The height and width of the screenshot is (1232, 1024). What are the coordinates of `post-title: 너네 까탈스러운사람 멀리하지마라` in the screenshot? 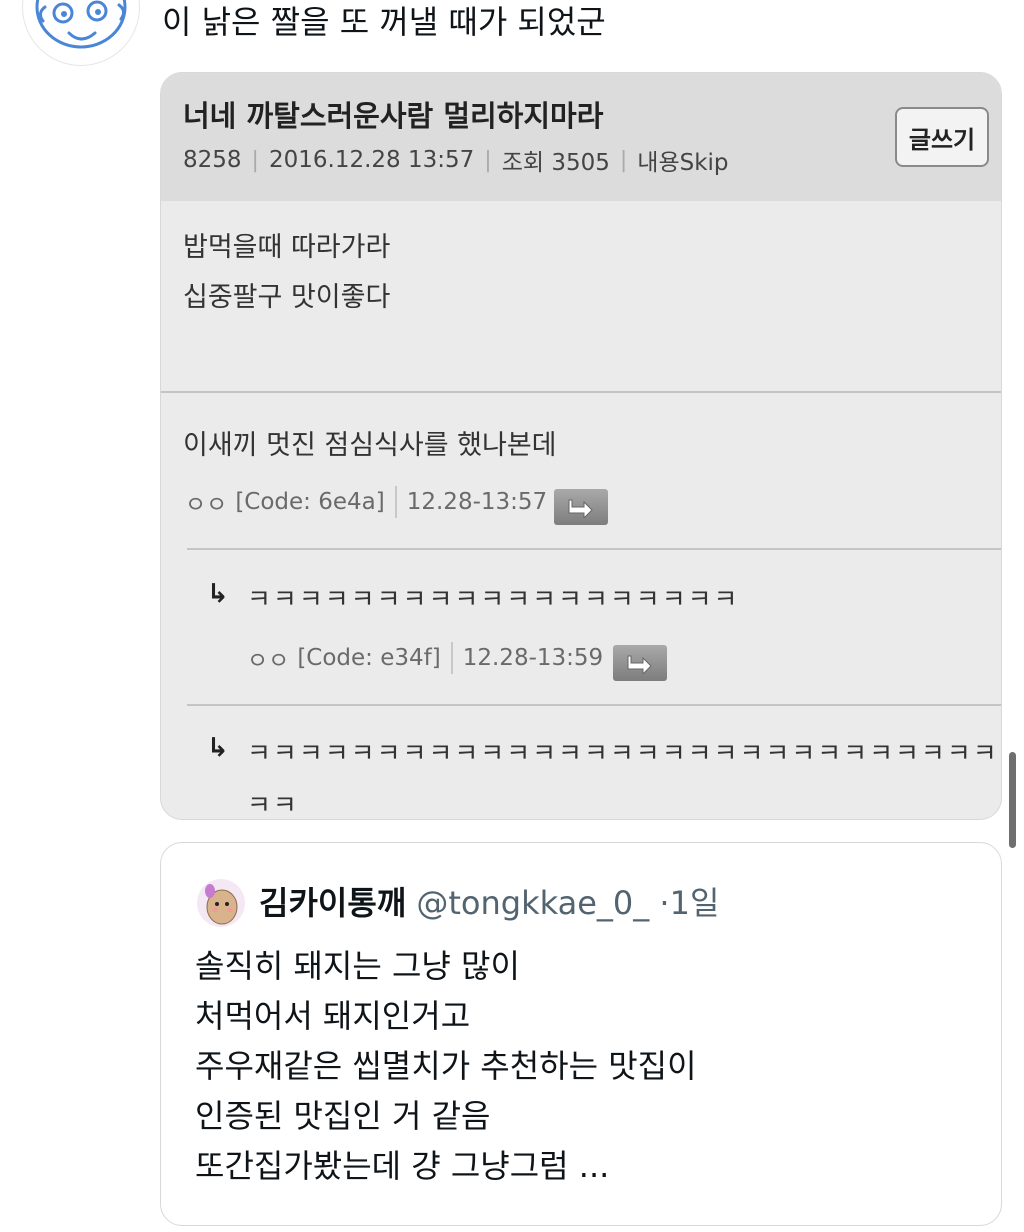 It's located at (393, 116).